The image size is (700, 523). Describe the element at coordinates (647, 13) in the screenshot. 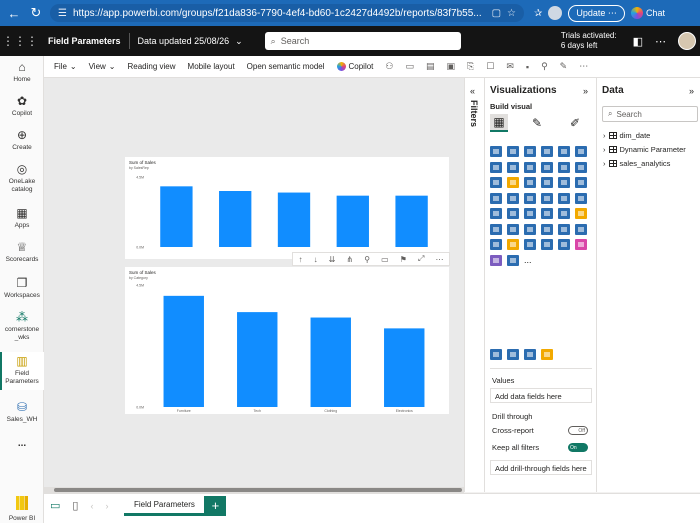

I see `copilot-chat-button: Chat` at that location.